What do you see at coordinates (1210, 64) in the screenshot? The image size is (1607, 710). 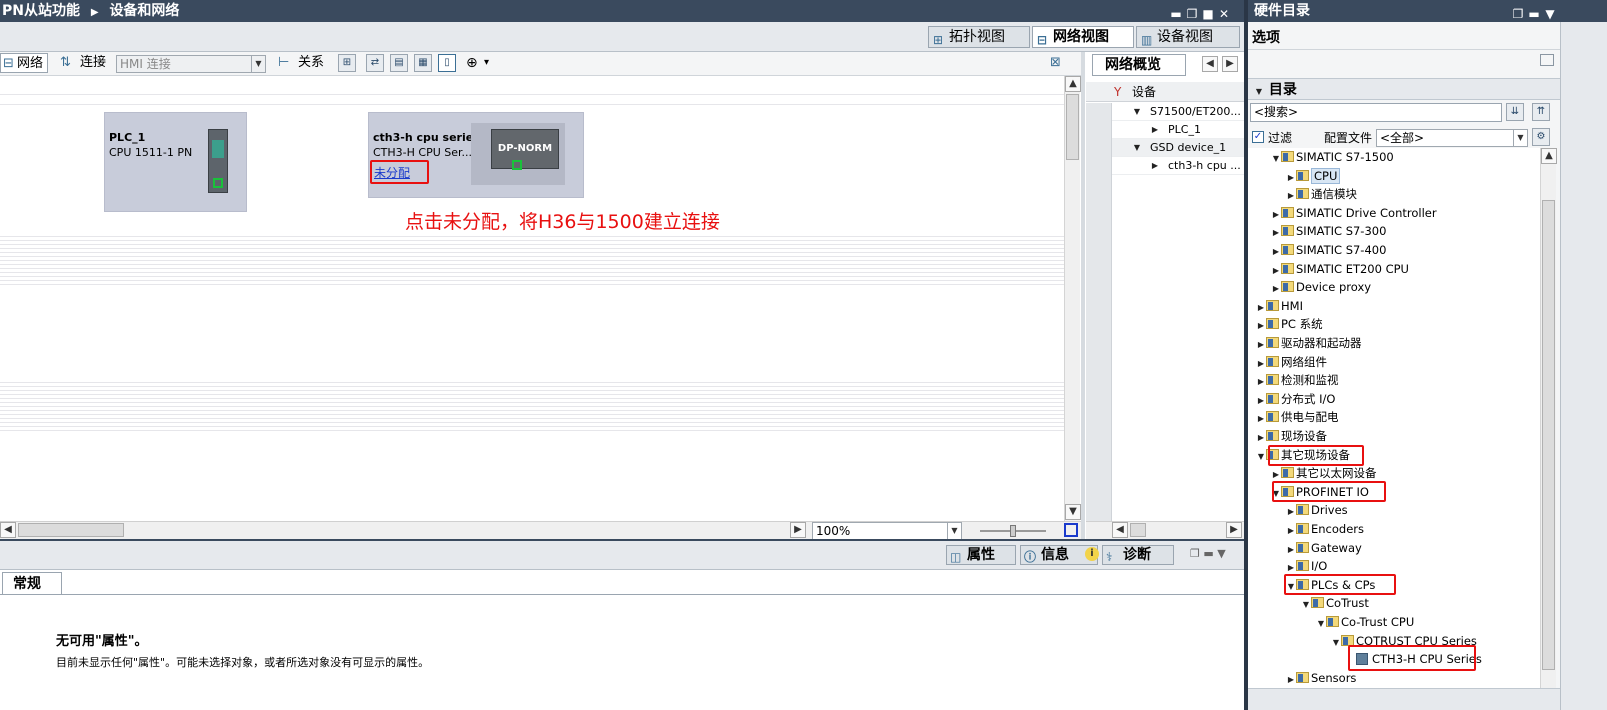 I see `tab-scroll-left-icon: ◀` at bounding box center [1210, 64].